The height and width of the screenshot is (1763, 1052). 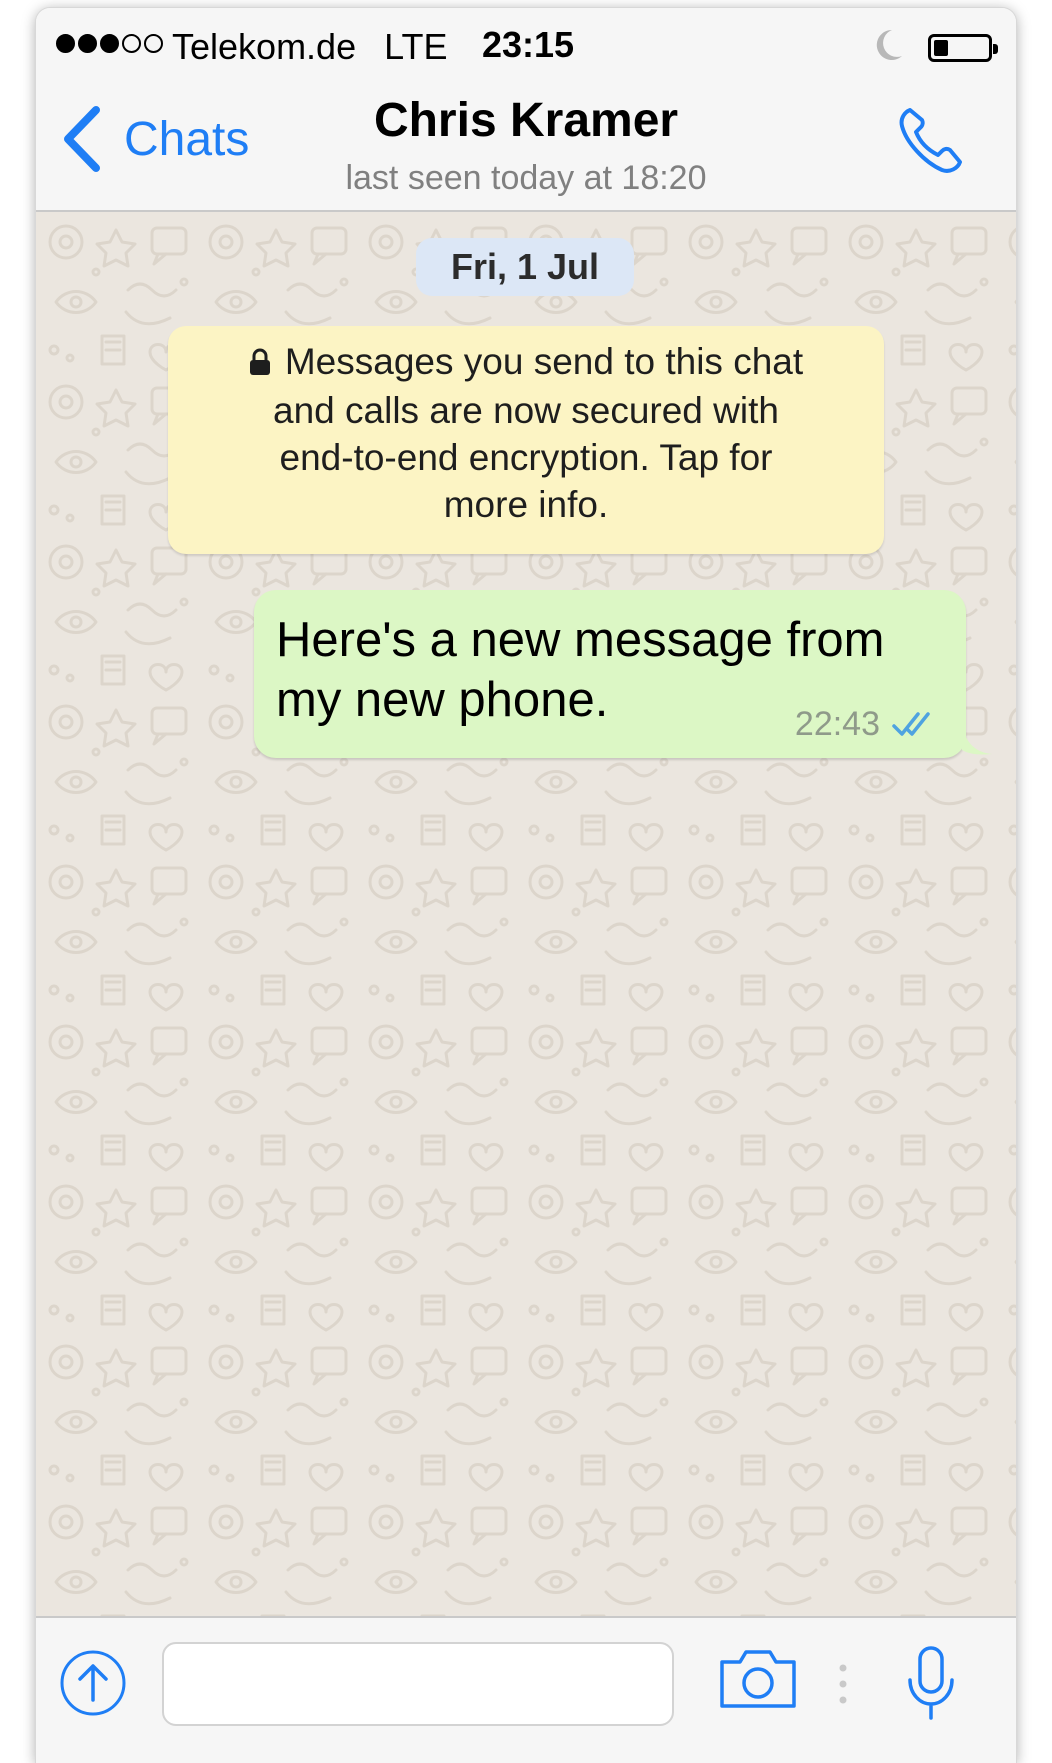 I want to click on battery-nub, so click(x=995, y=49).